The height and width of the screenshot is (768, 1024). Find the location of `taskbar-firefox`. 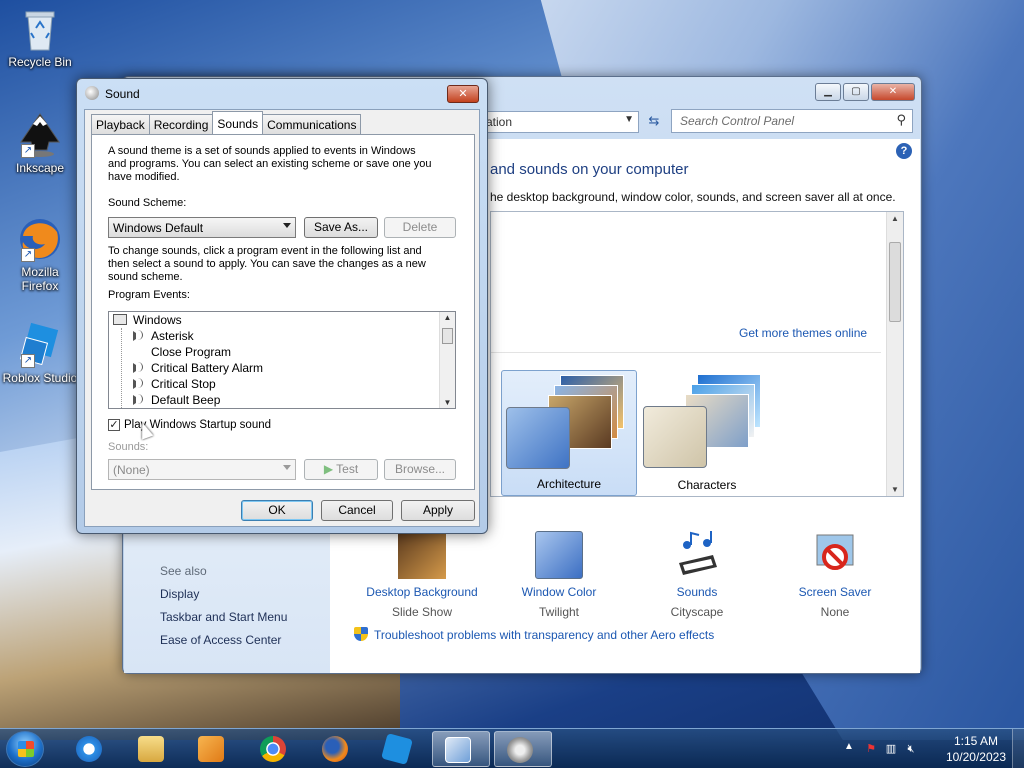

taskbar-firefox is located at coordinates (335, 749).